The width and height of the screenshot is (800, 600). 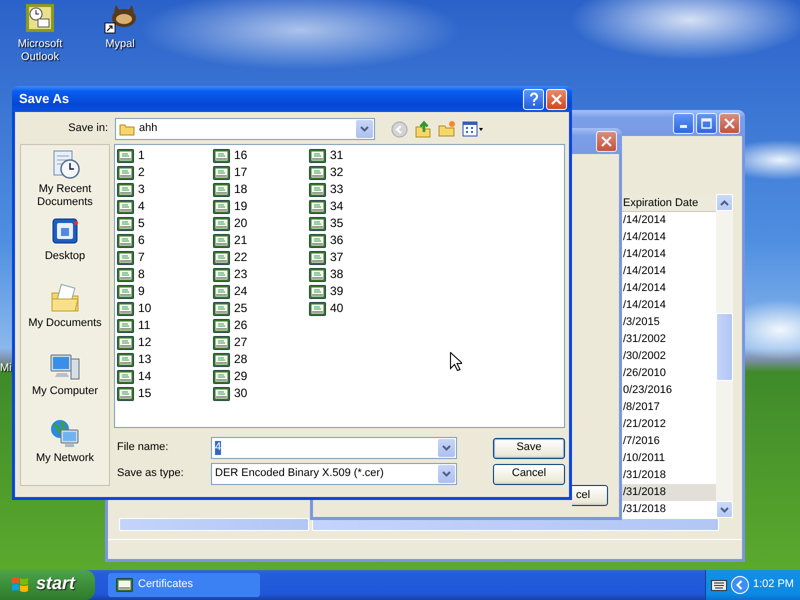 What do you see at coordinates (120, 45) in the screenshot?
I see `desktop-icon-label: Mypal` at bounding box center [120, 45].